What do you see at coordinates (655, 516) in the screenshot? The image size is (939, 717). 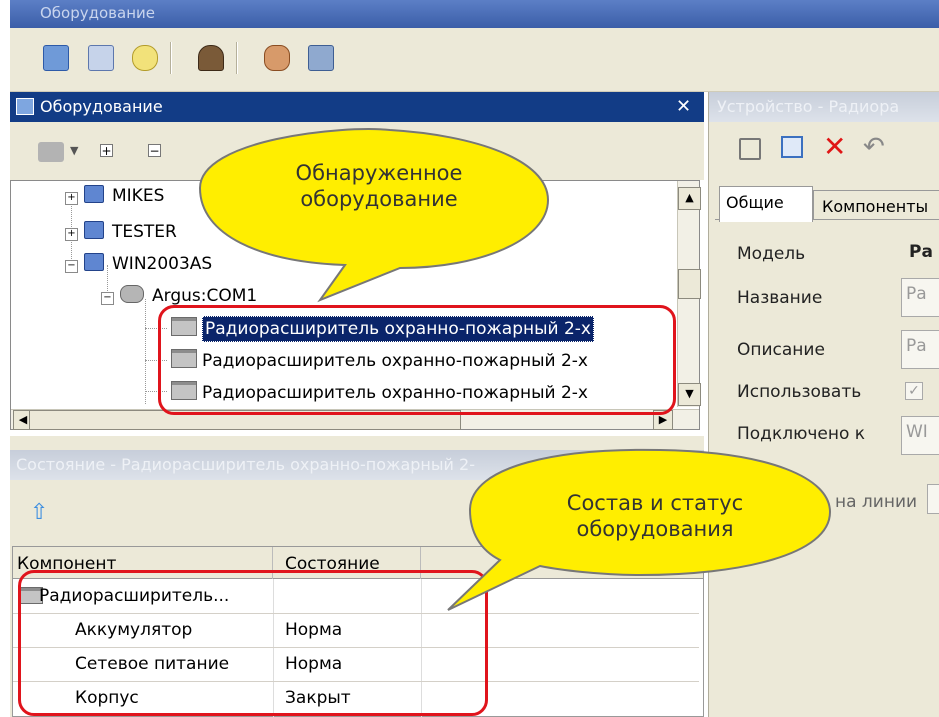 I see `status-callout-text: Состав и статус оборудования` at bounding box center [655, 516].